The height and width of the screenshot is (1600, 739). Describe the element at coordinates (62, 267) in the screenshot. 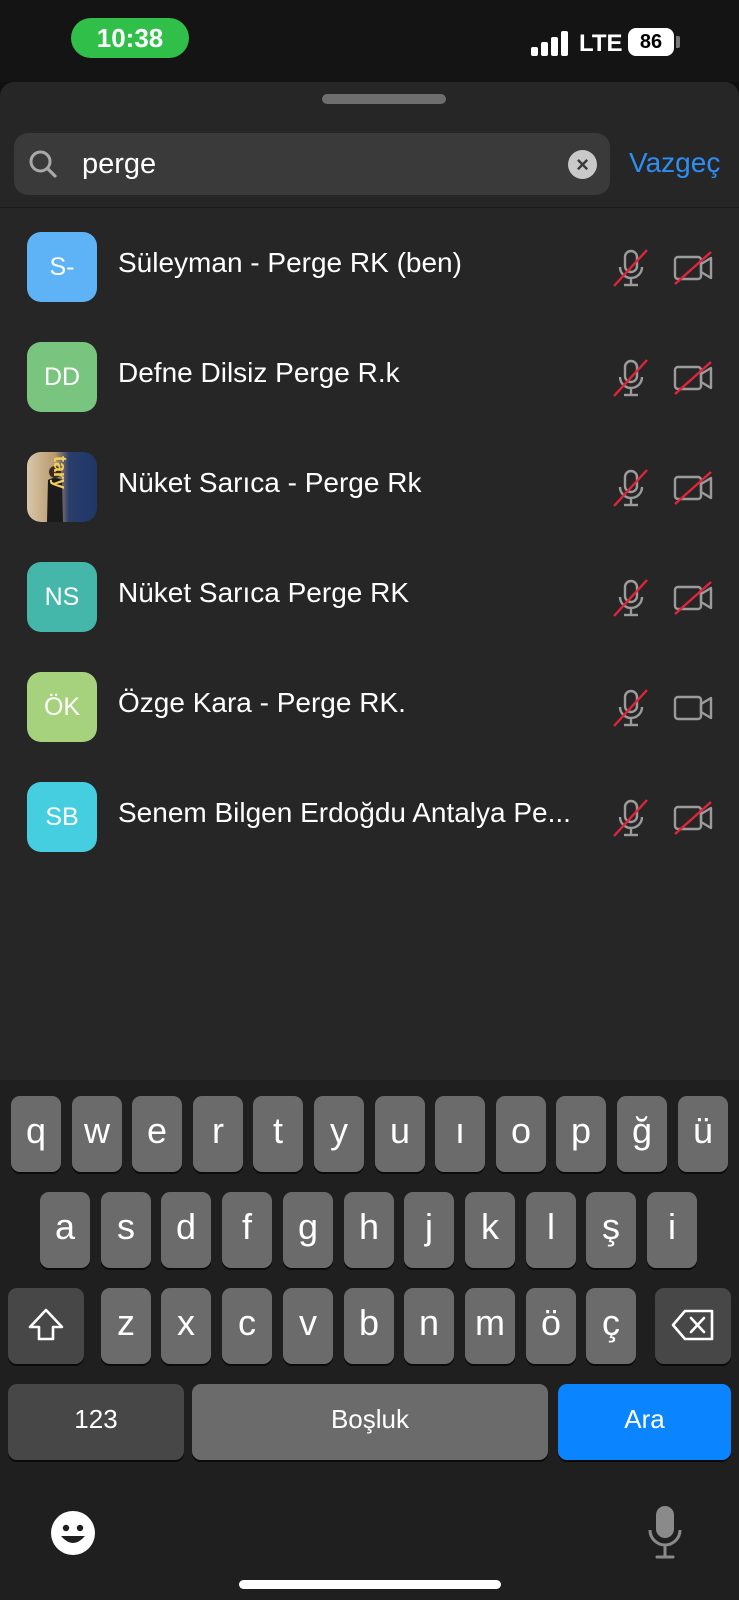

I see `avatar: S-` at that location.